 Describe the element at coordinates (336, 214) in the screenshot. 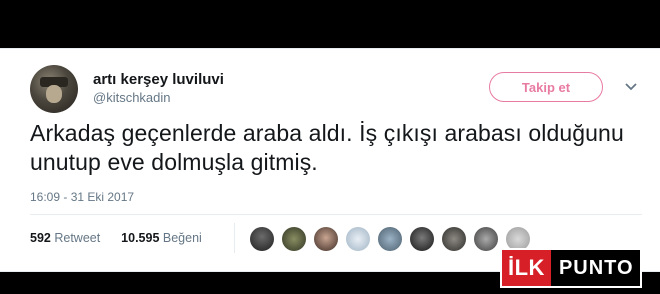

I see `divider` at that location.